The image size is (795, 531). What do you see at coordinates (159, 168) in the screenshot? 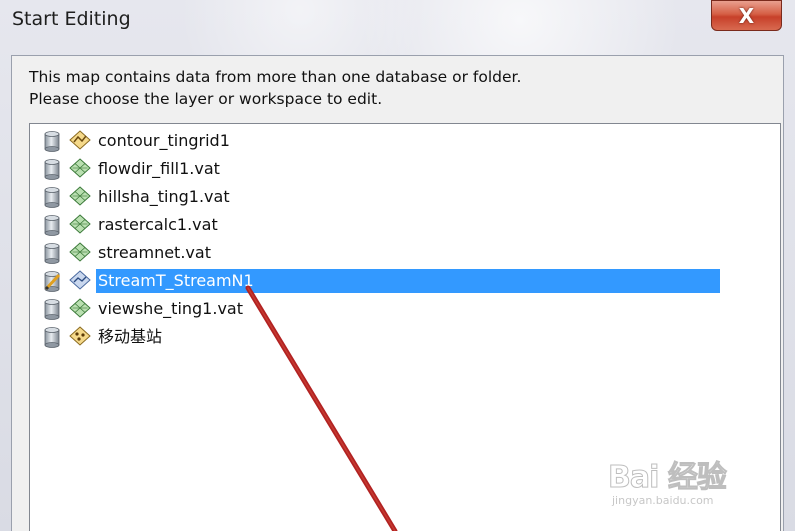
I see `list-item-label: flowdir_fill1.vat` at bounding box center [159, 168].